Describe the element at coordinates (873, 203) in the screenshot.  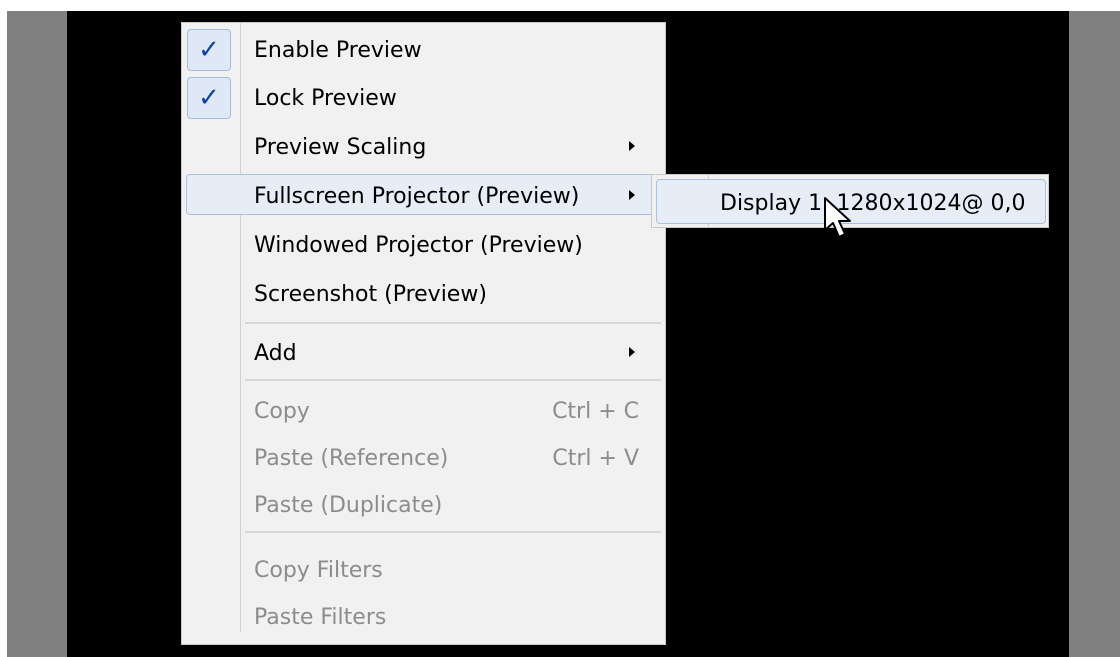
I see `submenu-item-label: Display 1: 1280x1024@ 0,0` at that location.